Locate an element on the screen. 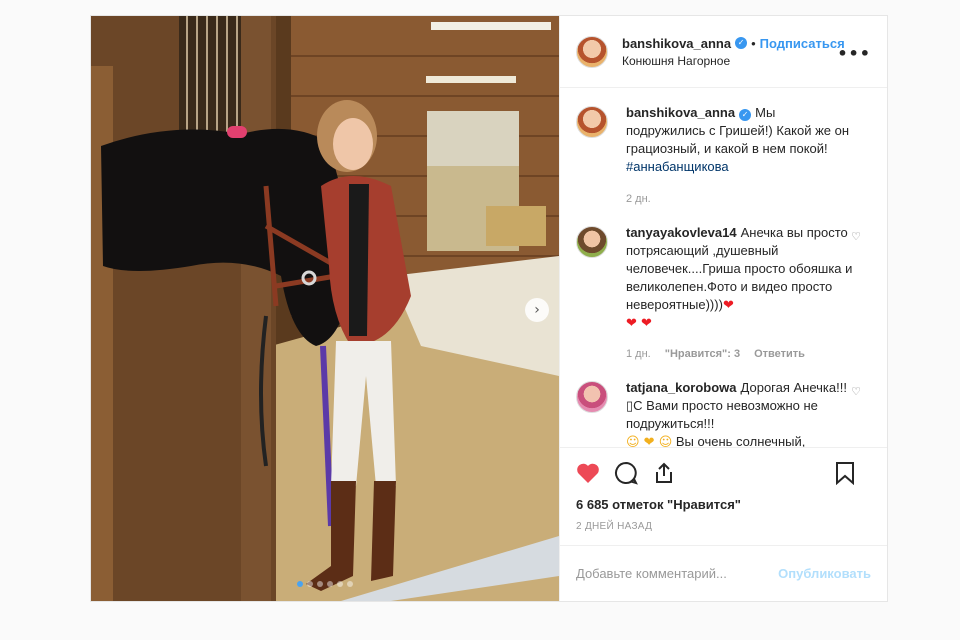  publish-button: Опубликовать is located at coordinates (824, 573).